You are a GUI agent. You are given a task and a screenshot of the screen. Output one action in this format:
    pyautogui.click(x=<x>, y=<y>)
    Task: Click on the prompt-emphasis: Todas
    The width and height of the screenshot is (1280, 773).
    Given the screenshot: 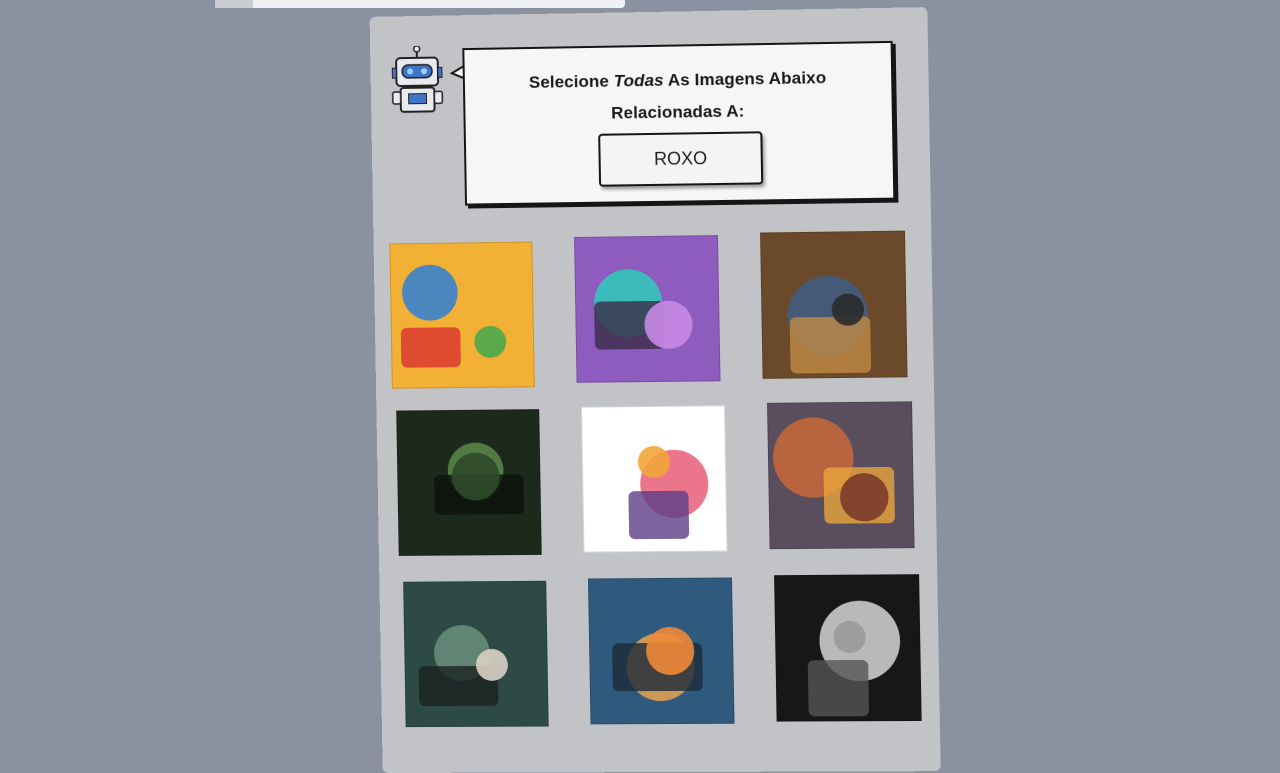 What is the action you would take?
    pyautogui.click(x=639, y=81)
    